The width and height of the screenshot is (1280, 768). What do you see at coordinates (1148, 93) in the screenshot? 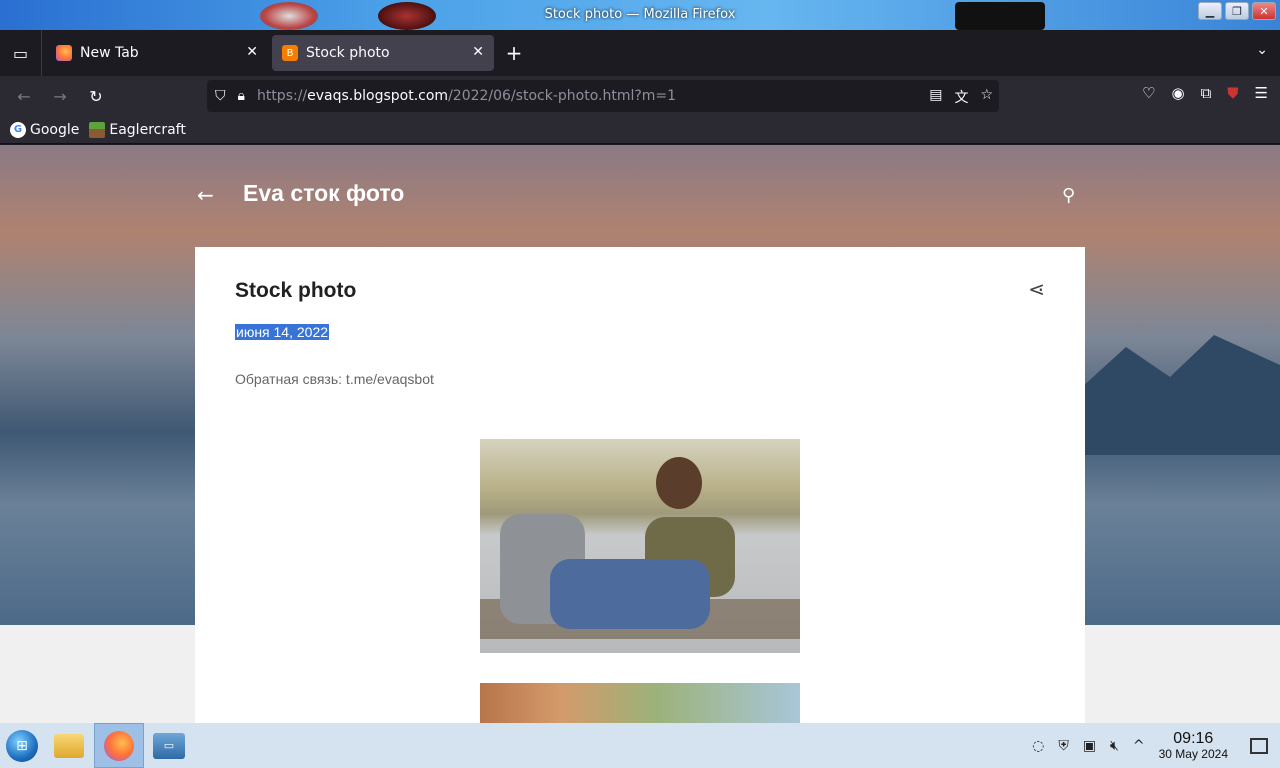
I see `pocket-icon: ♡` at bounding box center [1148, 93].